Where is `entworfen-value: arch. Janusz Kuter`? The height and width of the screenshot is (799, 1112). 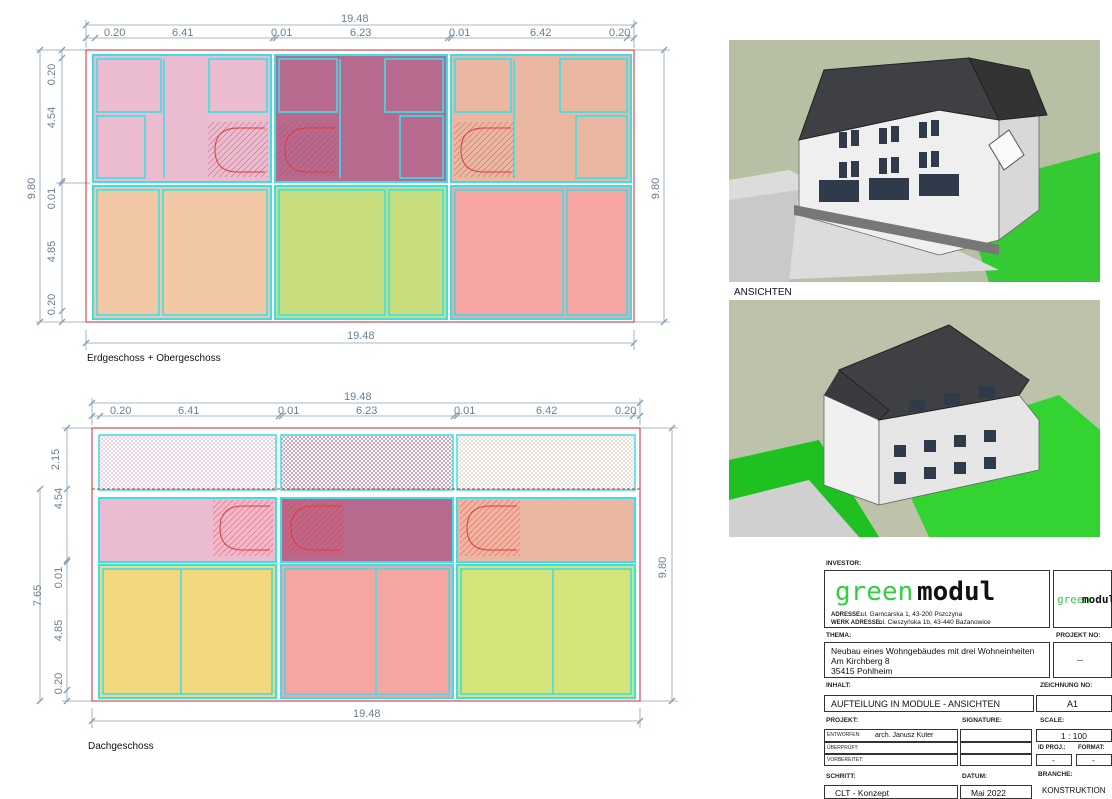
entworfen-value: arch. Janusz Kuter is located at coordinates (904, 735).